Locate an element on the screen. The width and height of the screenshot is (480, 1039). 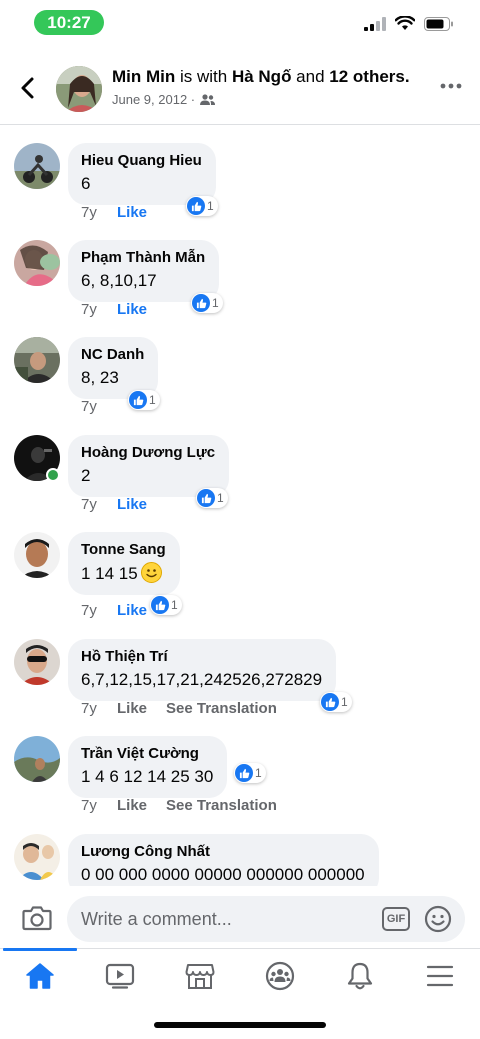
active-tab-indicator is located at coordinates (40, 949).